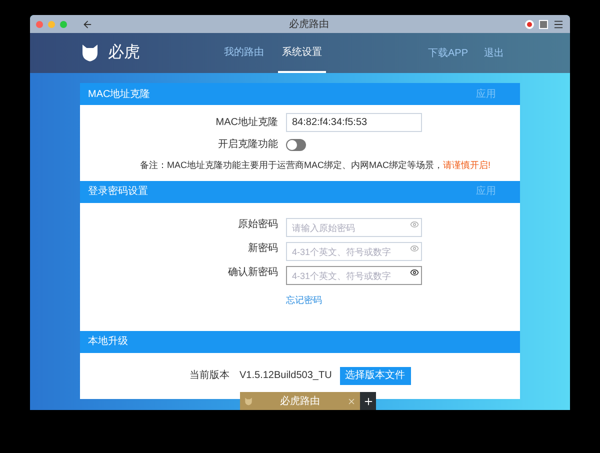 The width and height of the screenshot is (600, 453). What do you see at coordinates (316, 165) in the screenshot?
I see `note-text: 备注：MAC地址克隆功能主要用于运营商MAC绑定、内网MAC绑定等场景，请谨慎开启!` at bounding box center [316, 165].